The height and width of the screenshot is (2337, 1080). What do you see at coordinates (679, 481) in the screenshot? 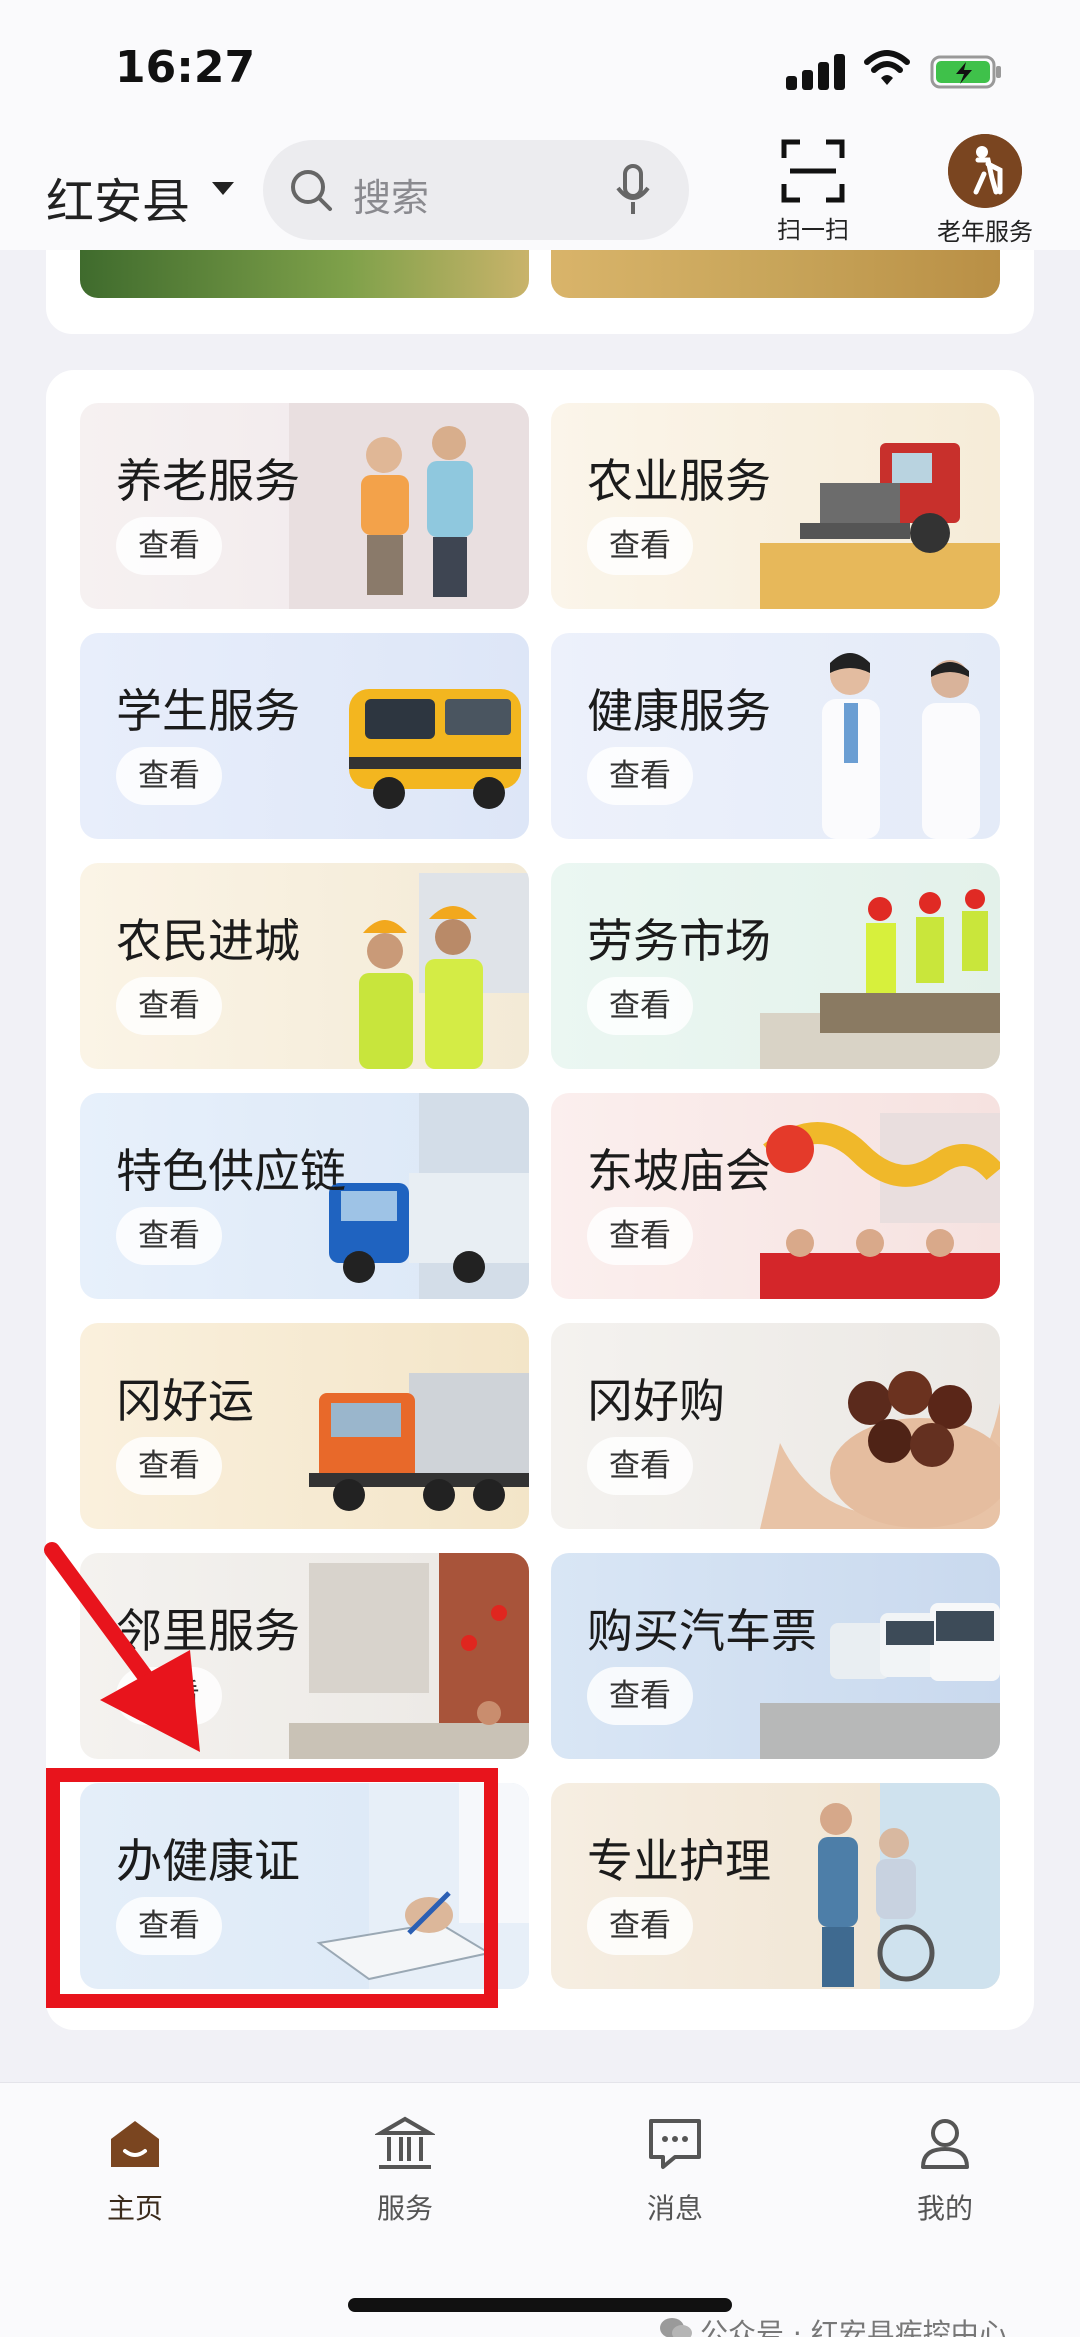
I see `tile-title: 农业服务` at bounding box center [679, 481].